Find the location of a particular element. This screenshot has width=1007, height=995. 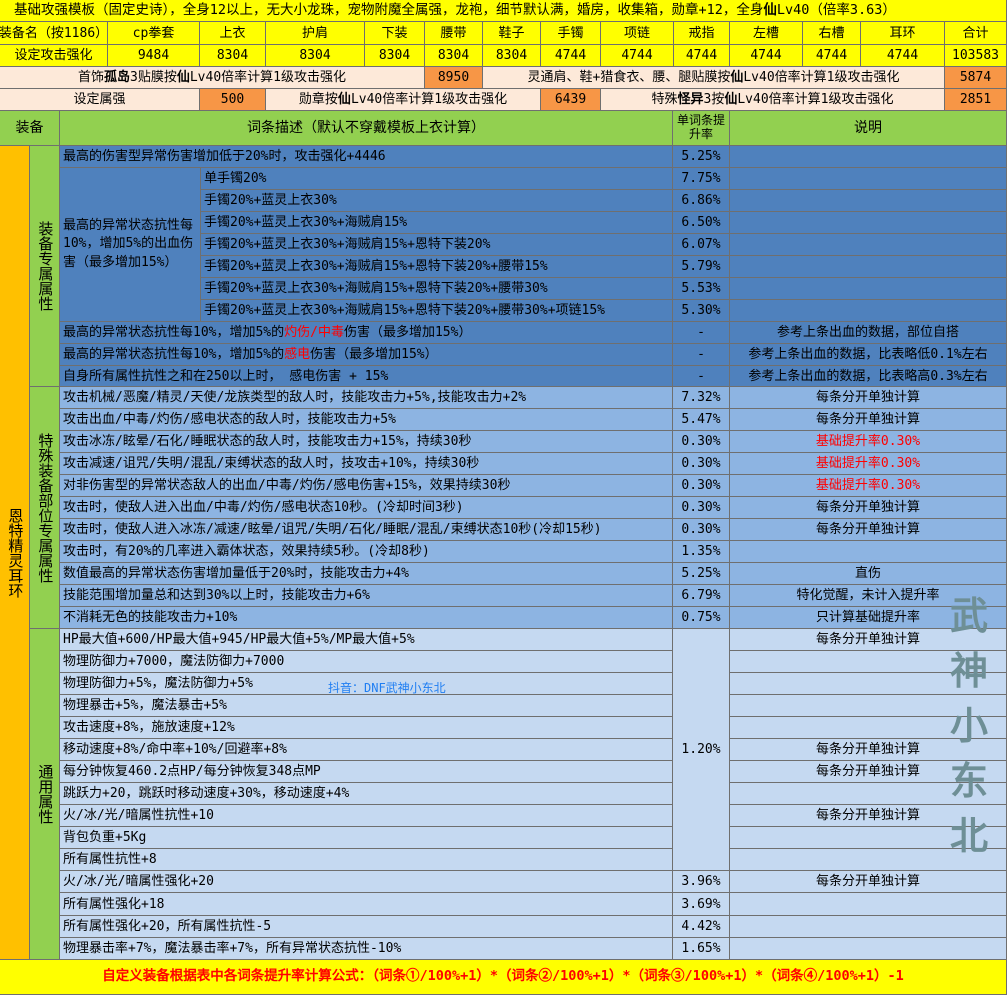

watermark-char: 武 is located at coordinates (968, 615).